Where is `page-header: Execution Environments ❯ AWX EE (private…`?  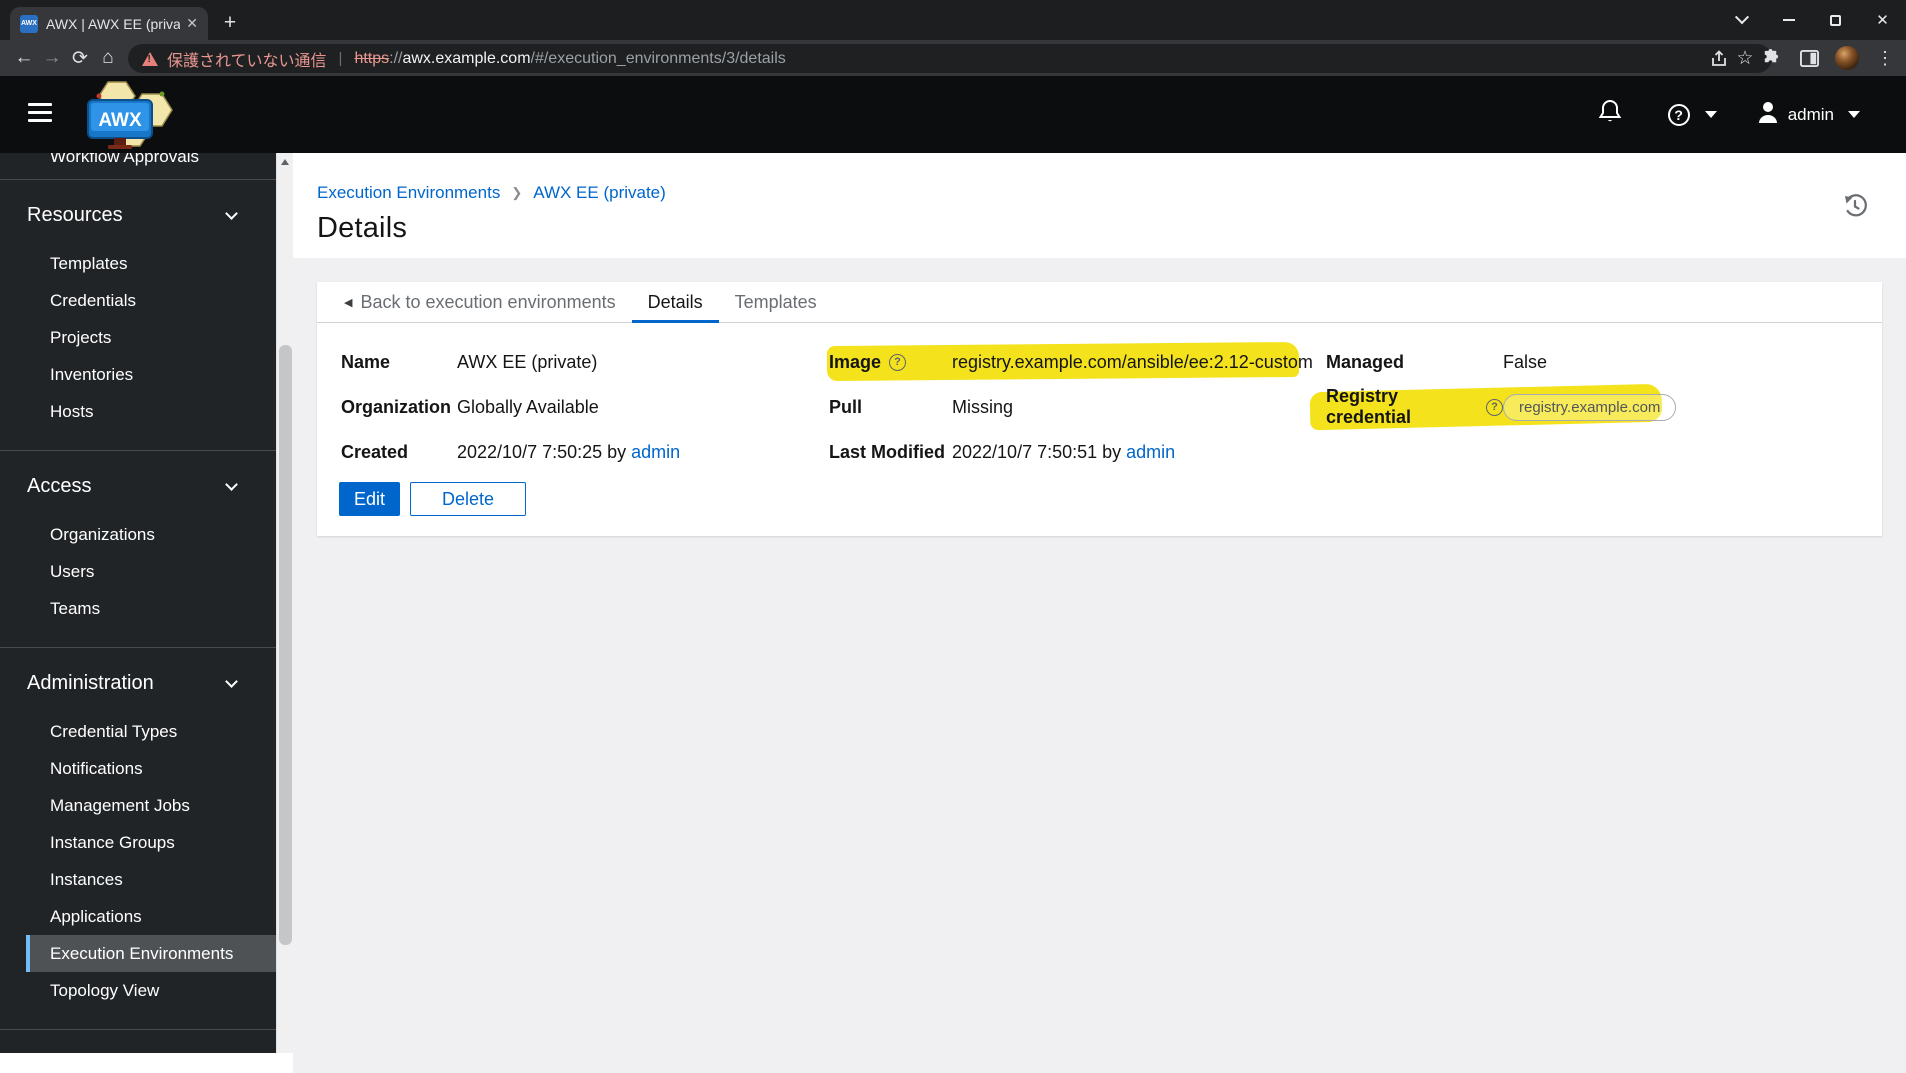
page-header: Execution Environments ❯ AWX EE (private… is located at coordinates (1099, 205).